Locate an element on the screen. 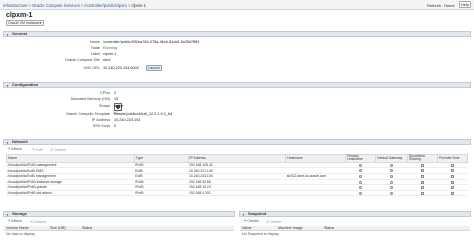 The height and width of the screenshot is (245, 474). column-header-size: Size (GB) is located at coordinates (58, 228).